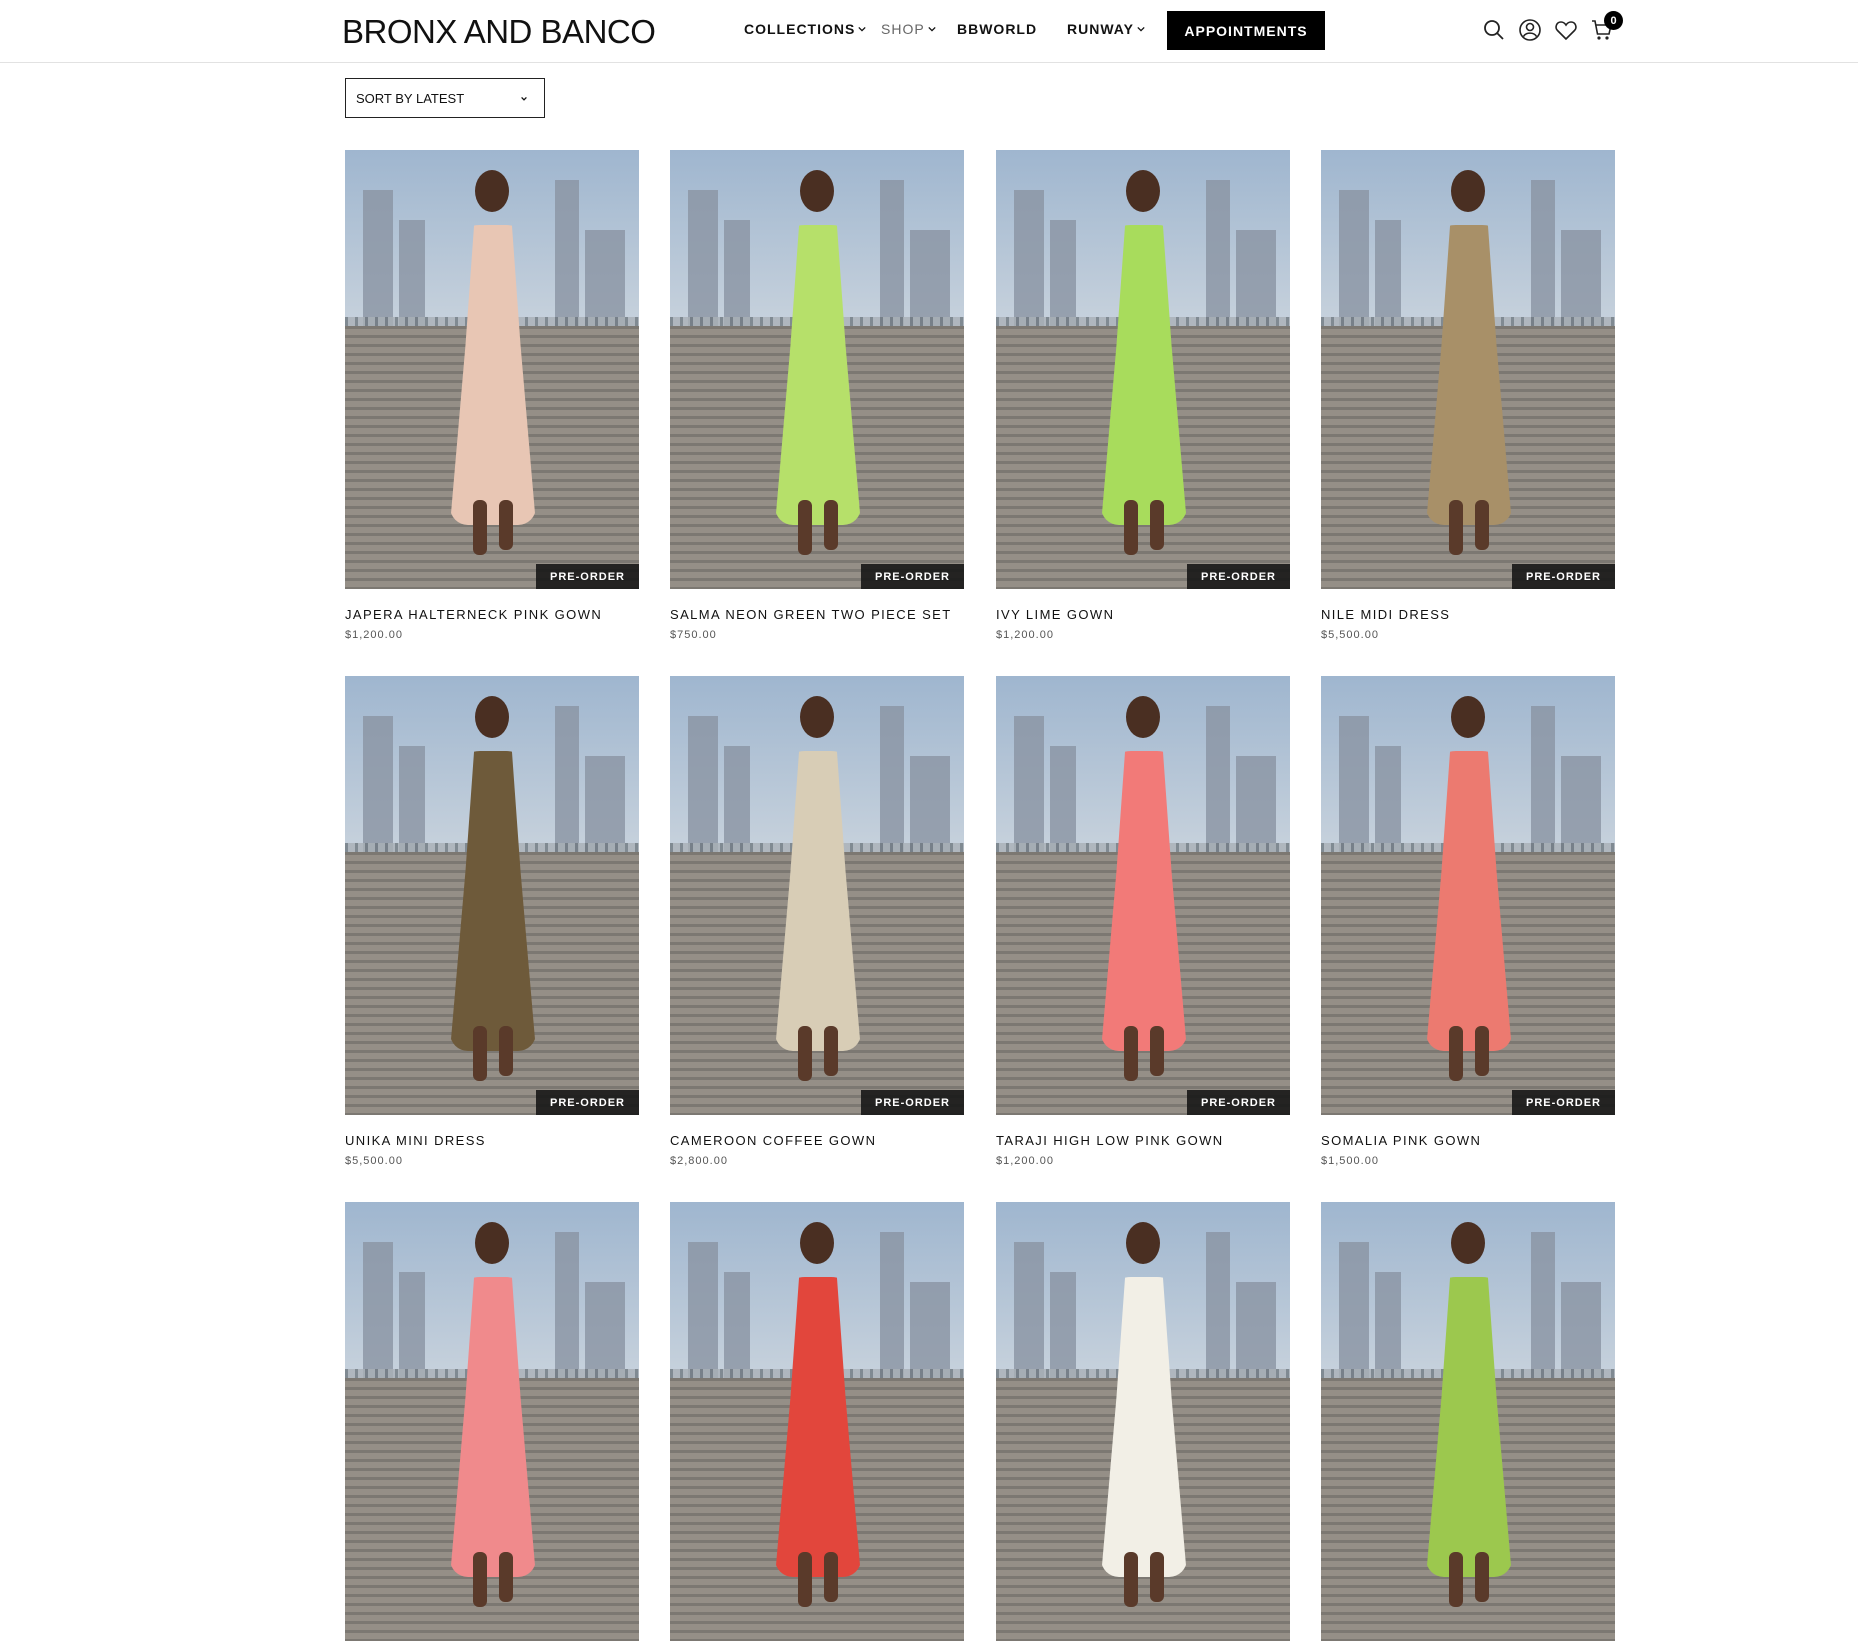  What do you see at coordinates (800, 29) in the screenshot?
I see `nav-collections-label: COLLECTIONS` at bounding box center [800, 29].